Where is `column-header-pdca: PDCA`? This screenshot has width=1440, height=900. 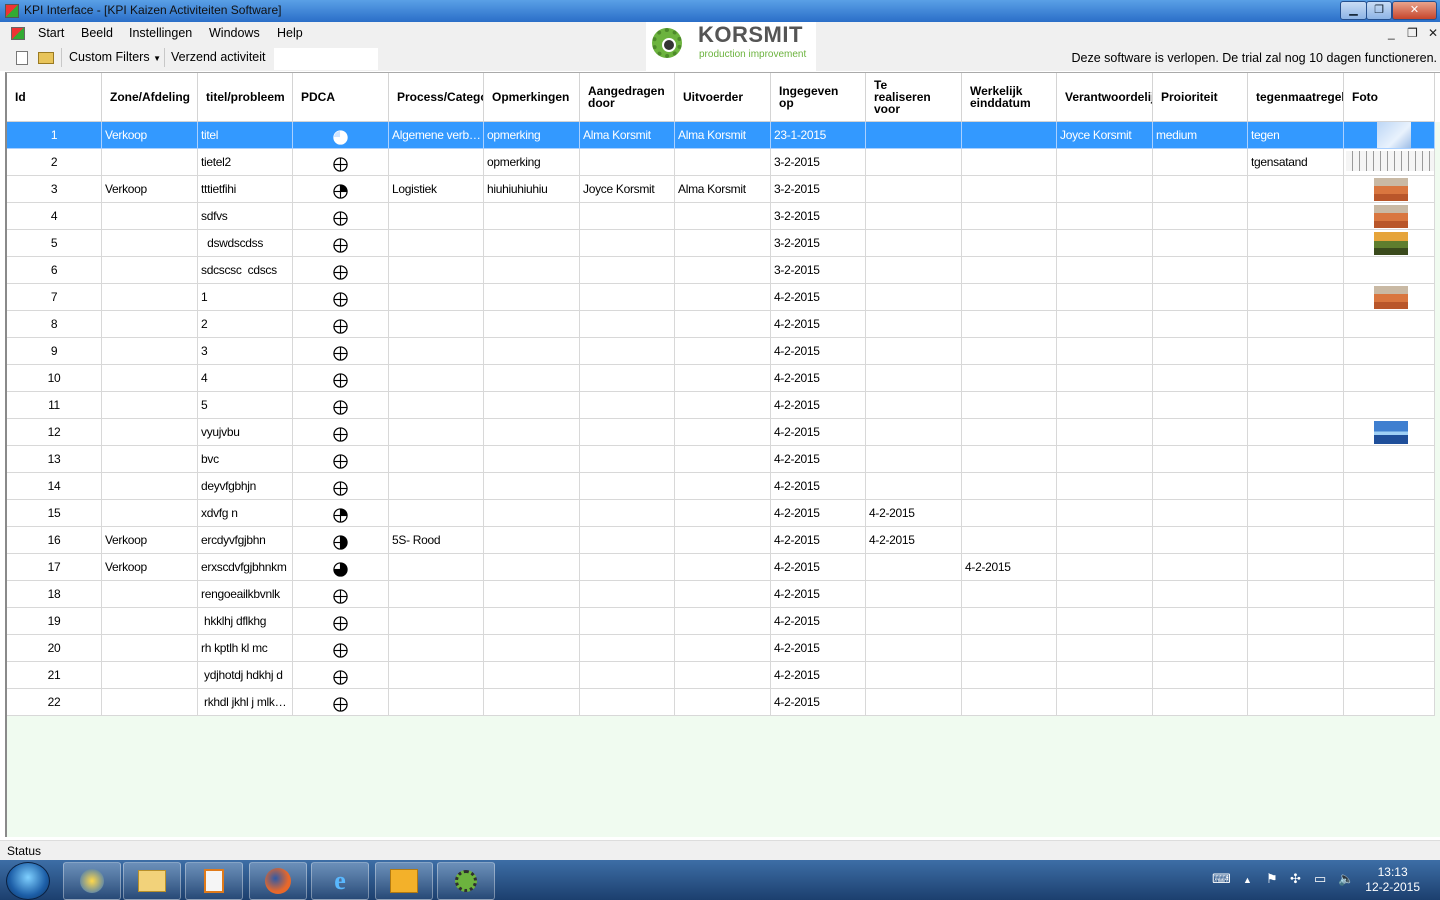 column-header-pdca: PDCA is located at coordinates (341, 97).